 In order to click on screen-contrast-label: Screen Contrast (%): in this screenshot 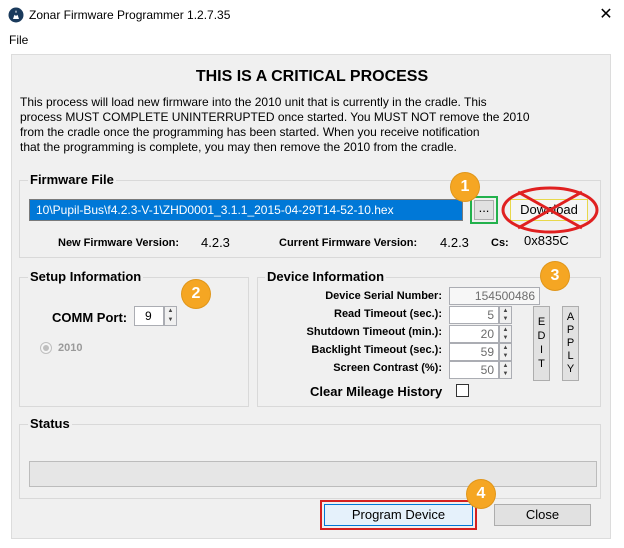, I will do `click(387, 368)`.